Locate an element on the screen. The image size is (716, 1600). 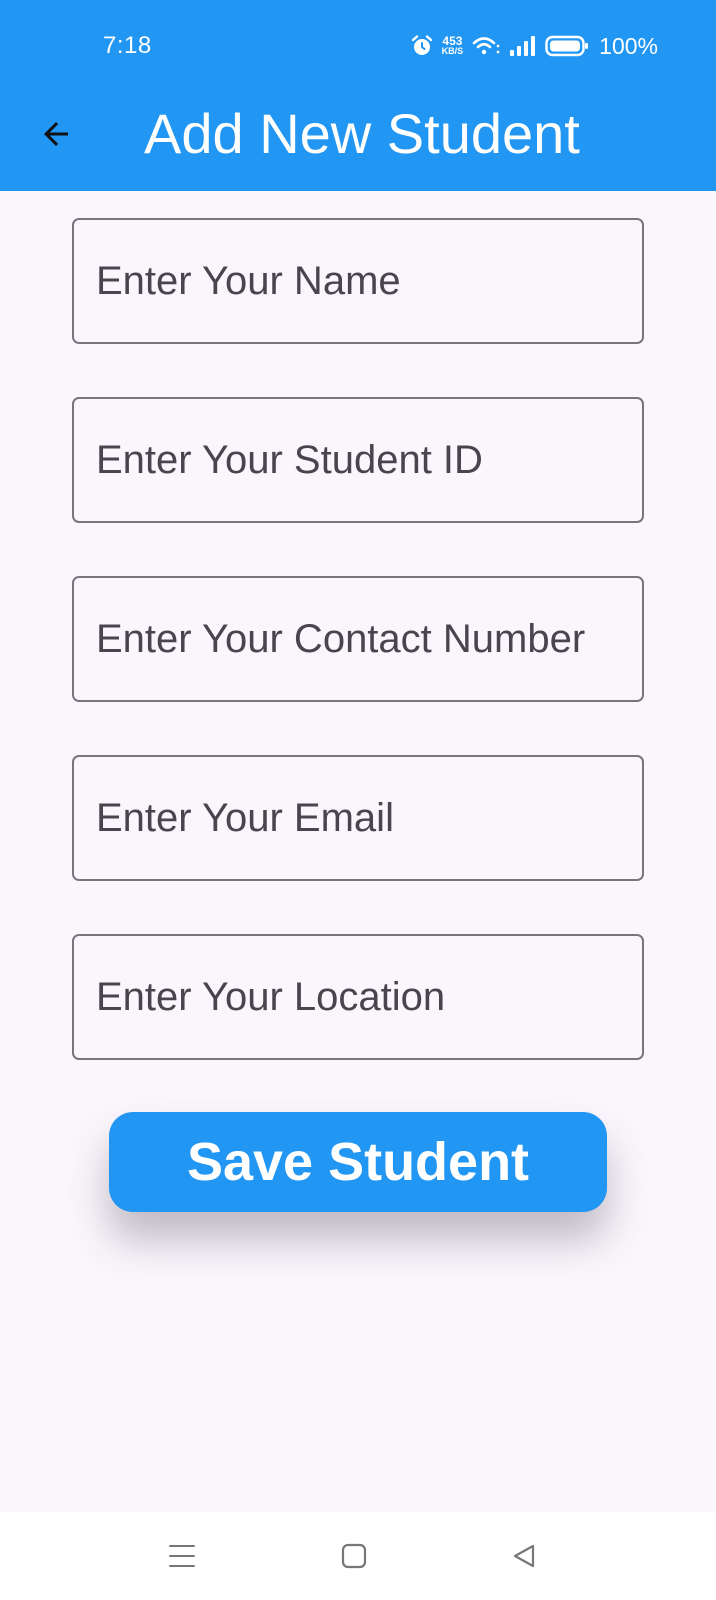
location-input is located at coordinates (358, 997).